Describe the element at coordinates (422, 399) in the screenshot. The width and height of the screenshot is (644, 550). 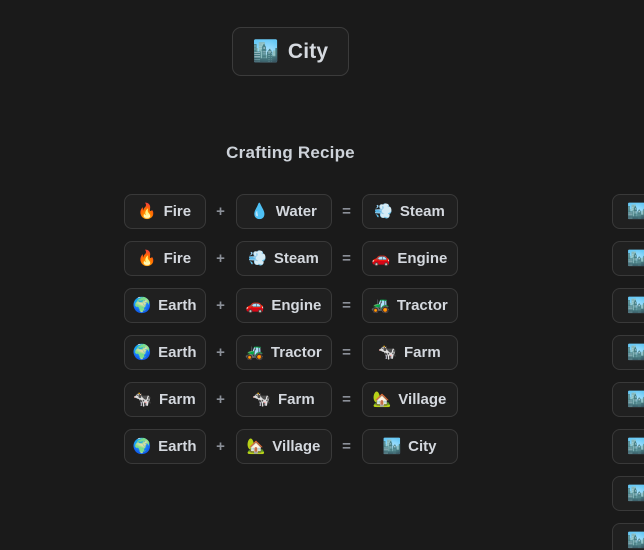
I see `recipe-result-label: Village` at that location.